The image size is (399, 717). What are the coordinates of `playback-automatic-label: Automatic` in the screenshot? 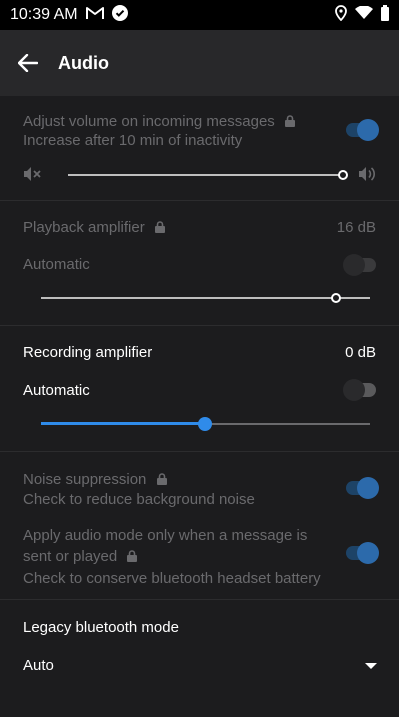 It's located at (56, 264).